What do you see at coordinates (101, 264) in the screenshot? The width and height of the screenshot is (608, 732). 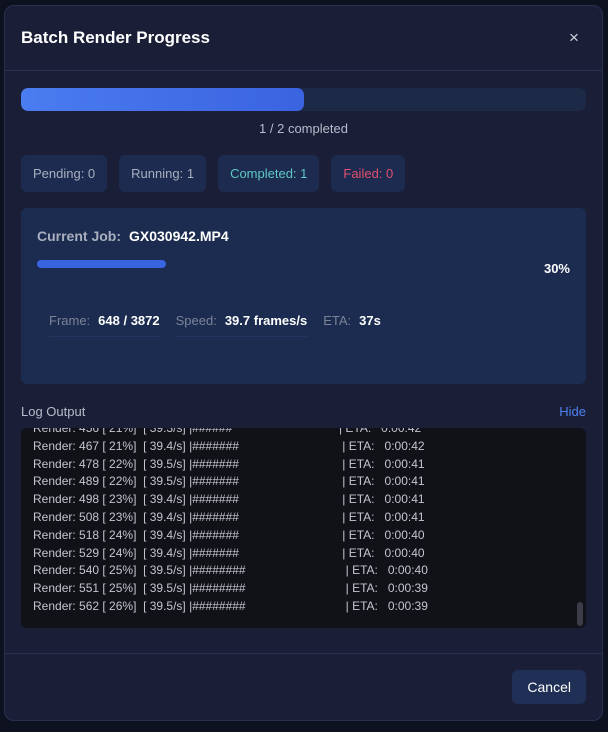 I see `job-progress-bar` at bounding box center [101, 264].